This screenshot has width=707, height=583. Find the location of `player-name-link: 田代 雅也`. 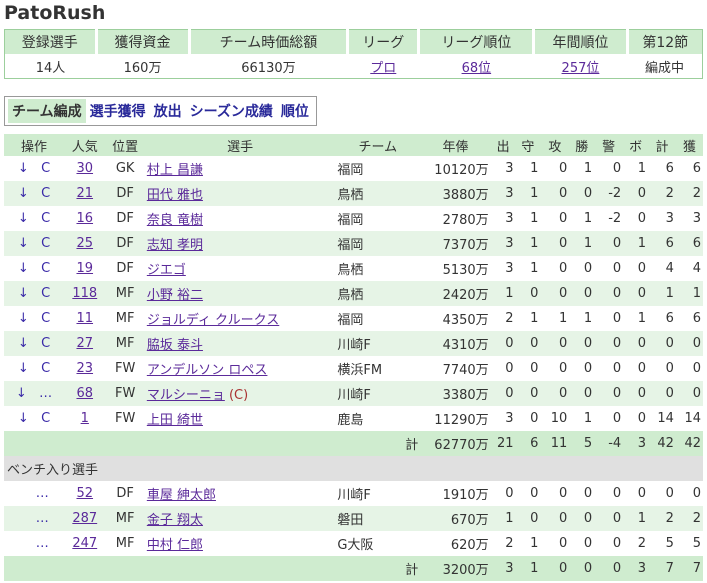

player-name-link: 田代 雅也 is located at coordinates (175, 195).